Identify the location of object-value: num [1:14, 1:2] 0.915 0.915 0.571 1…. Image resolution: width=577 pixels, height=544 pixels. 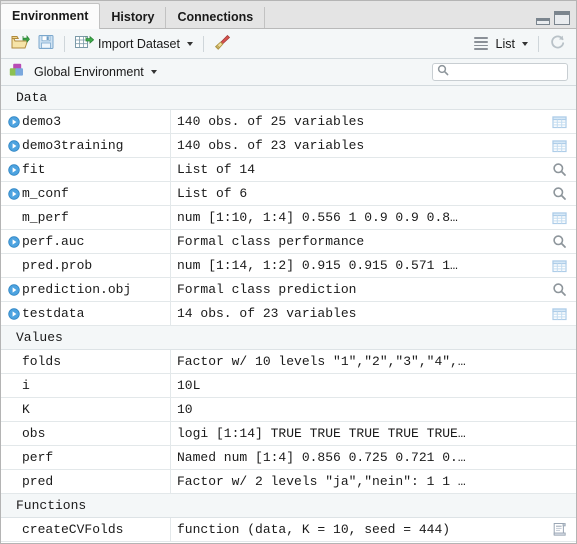
(317, 265).